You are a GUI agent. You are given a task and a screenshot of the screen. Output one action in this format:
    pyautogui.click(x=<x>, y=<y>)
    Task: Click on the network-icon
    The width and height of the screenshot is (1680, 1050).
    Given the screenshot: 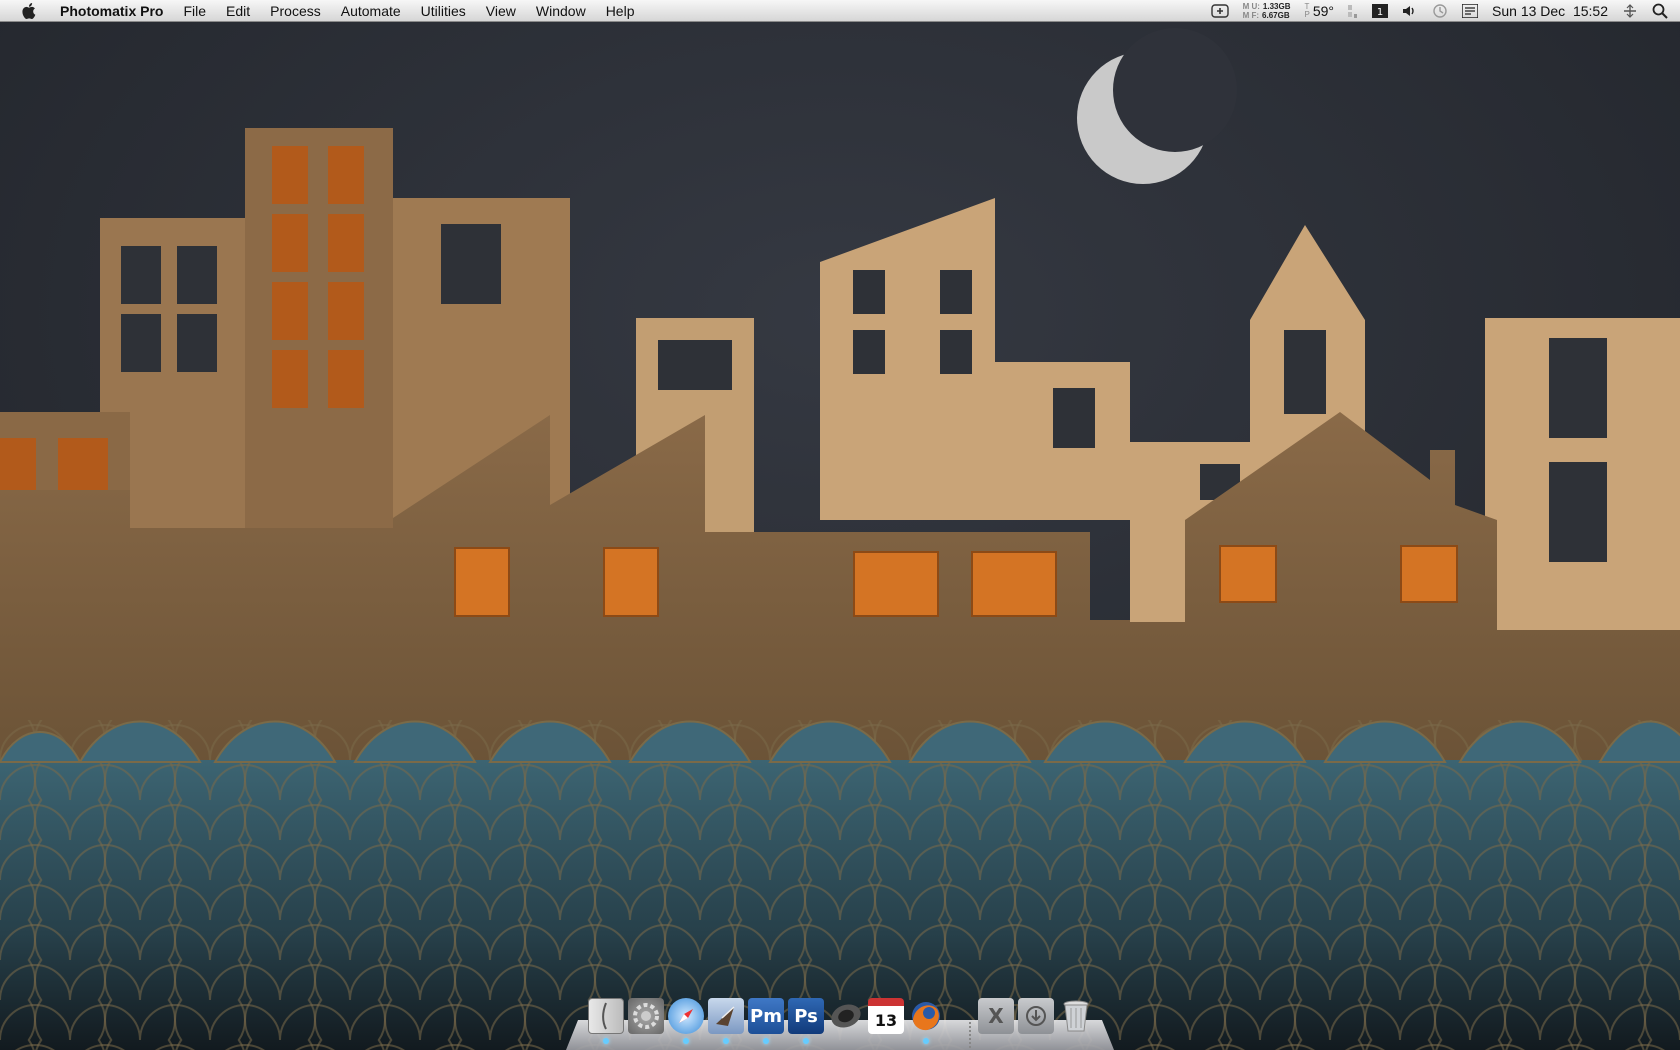 What is the action you would take?
    pyautogui.click(x=1630, y=11)
    